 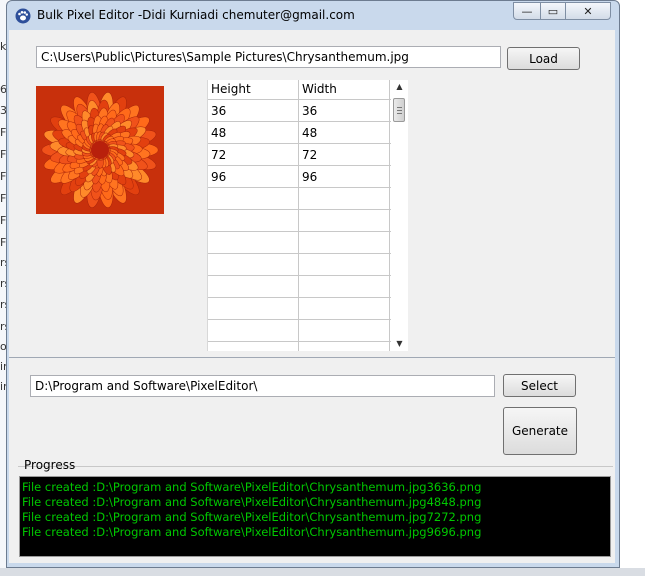 What do you see at coordinates (253, 132) in the screenshot?
I see `height-cell: 48` at bounding box center [253, 132].